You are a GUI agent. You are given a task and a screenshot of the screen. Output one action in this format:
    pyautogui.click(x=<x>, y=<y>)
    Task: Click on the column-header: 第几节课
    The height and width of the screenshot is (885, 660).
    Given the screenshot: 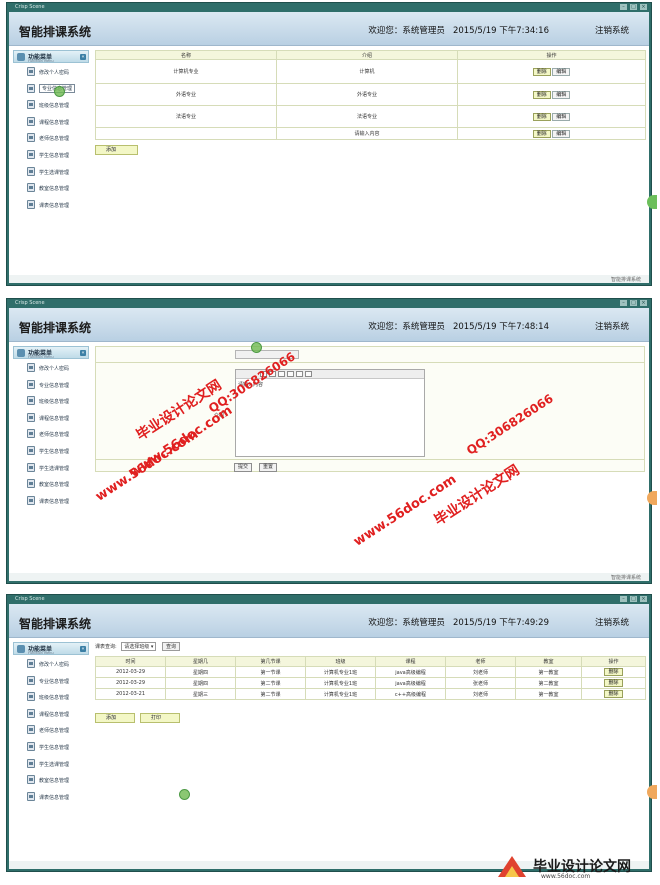 What is the action you would take?
    pyautogui.click(x=270, y=661)
    